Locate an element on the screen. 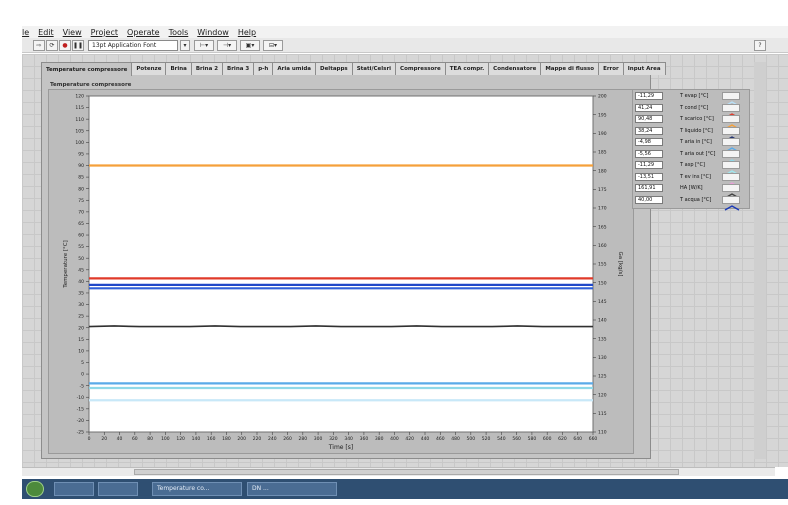 This screenshot has height=505, width=788. y2-axis-label: Ga [kg/s] is located at coordinates (620, 263).